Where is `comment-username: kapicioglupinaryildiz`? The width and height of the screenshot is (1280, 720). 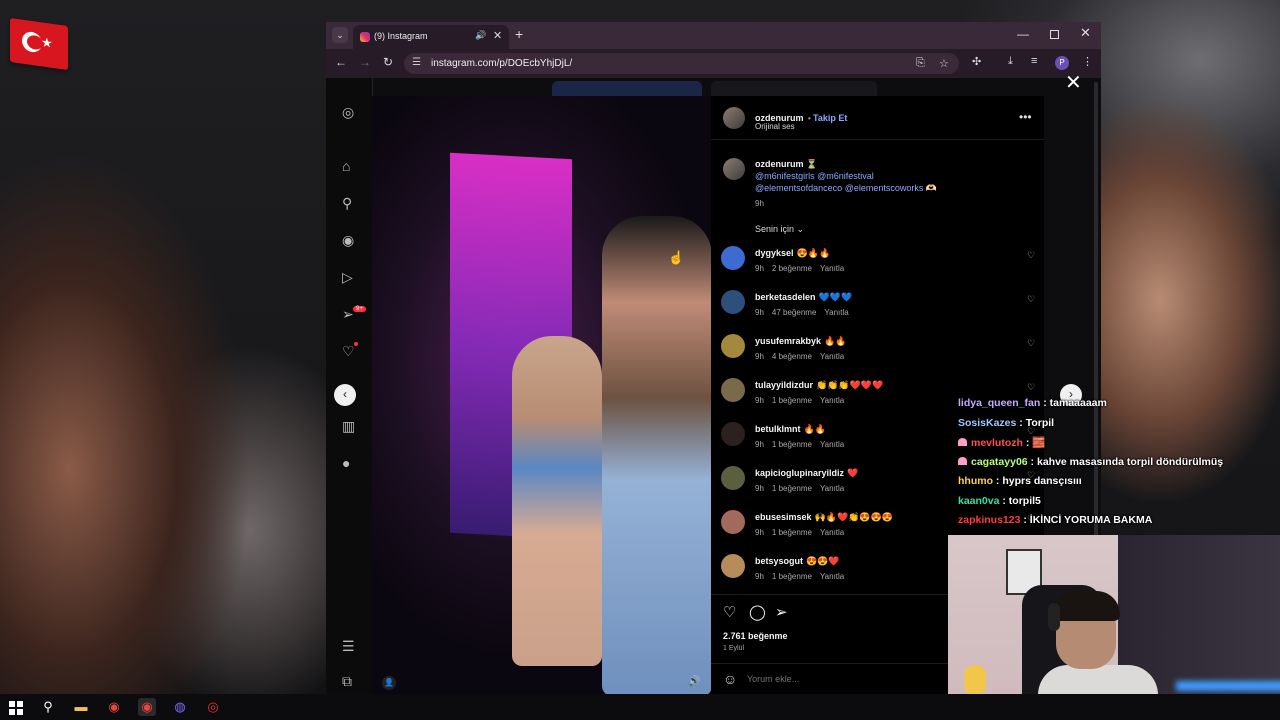 comment-username: kapicioglupinaryildiz is located at coordinates (799, 473).